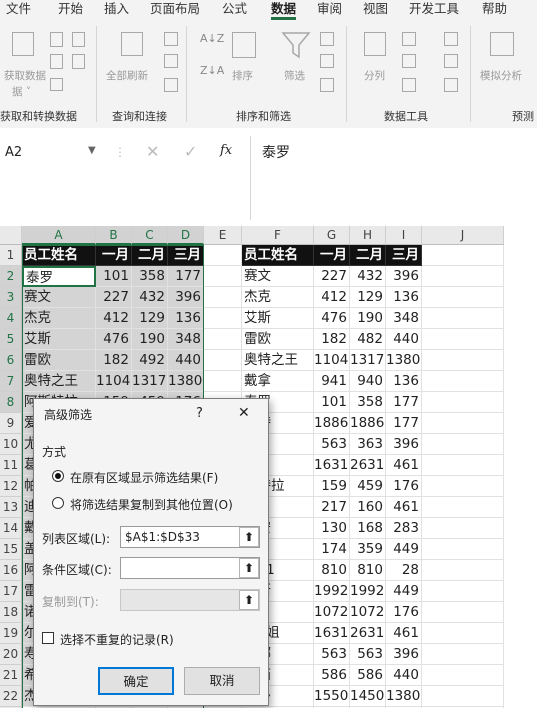  I want to click on ok-button: 确定, so click(136, 681).